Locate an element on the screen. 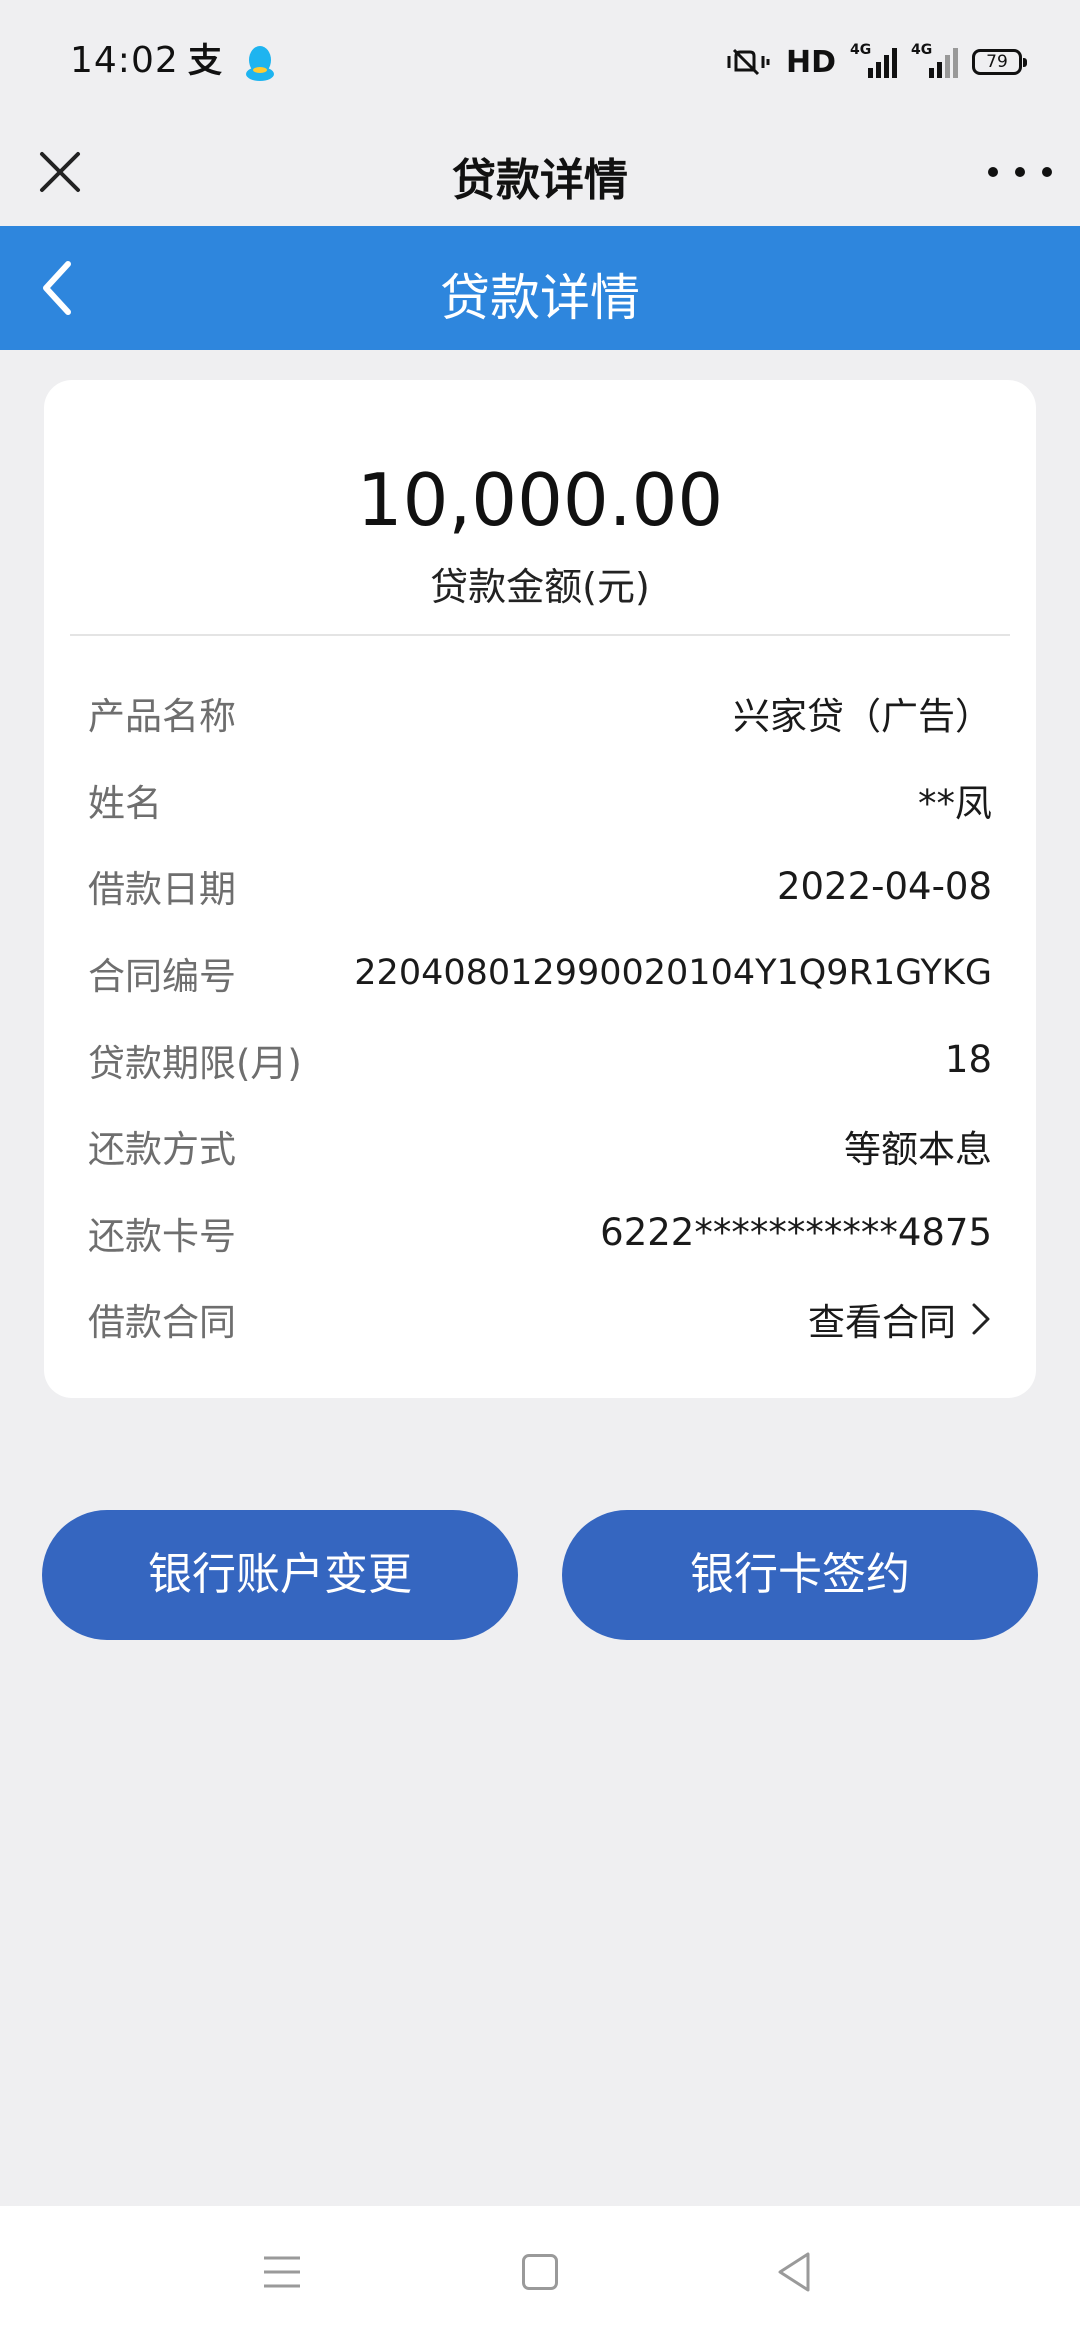 This screenshot has height=2340, width=1080. status-indicators: HD 4G 4G 79 is located at coordinates (876, 62).